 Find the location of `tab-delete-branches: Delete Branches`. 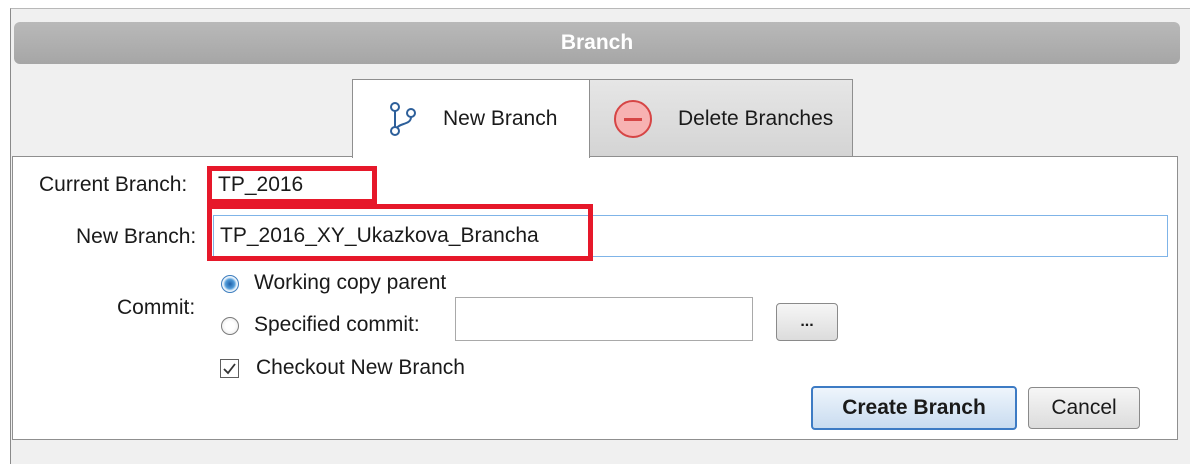

tab-delete-branches: Delete Branches is located at coordinates (721, 118).